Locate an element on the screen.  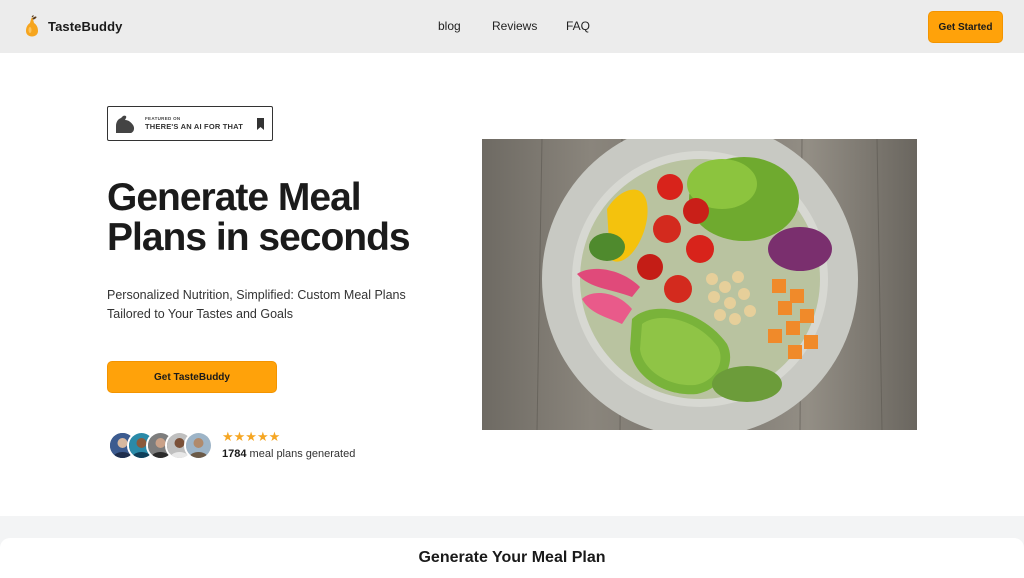
avatar is located at coordinates (198, 445).